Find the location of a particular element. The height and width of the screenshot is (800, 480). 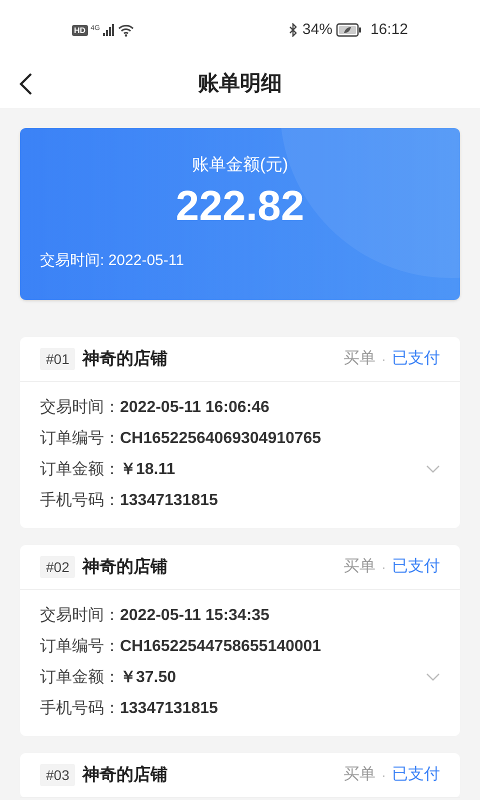

order-number: #02 is located at coordinates (58, 567).